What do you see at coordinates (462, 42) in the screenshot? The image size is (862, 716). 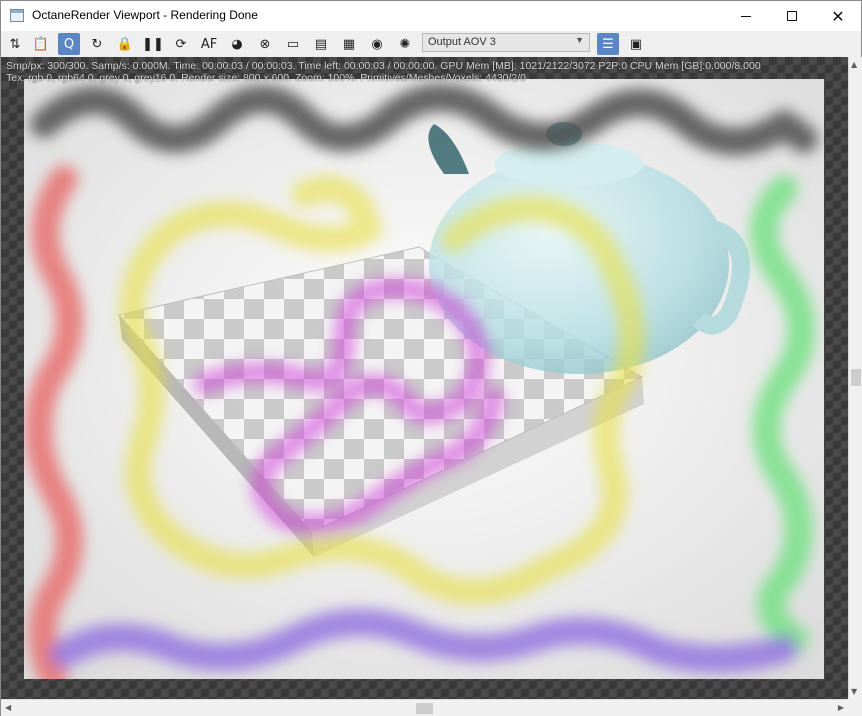 I see `aov-select-value: Output AOV 3` at bounding box center [462, 42].